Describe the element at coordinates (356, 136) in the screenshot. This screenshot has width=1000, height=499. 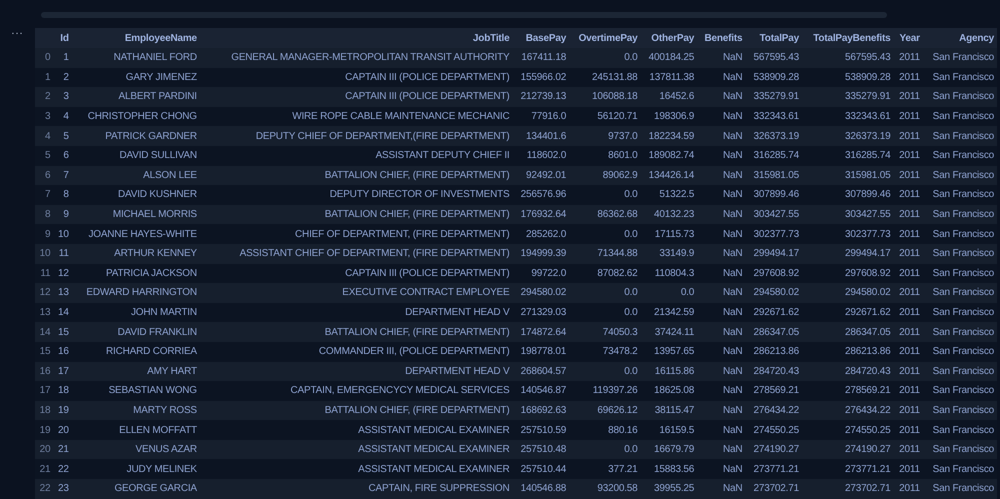
I see `table-cell: DEPUTY CHIEF OF DEPARTMENT,(FIRE DEPARTMENT)` at that location.